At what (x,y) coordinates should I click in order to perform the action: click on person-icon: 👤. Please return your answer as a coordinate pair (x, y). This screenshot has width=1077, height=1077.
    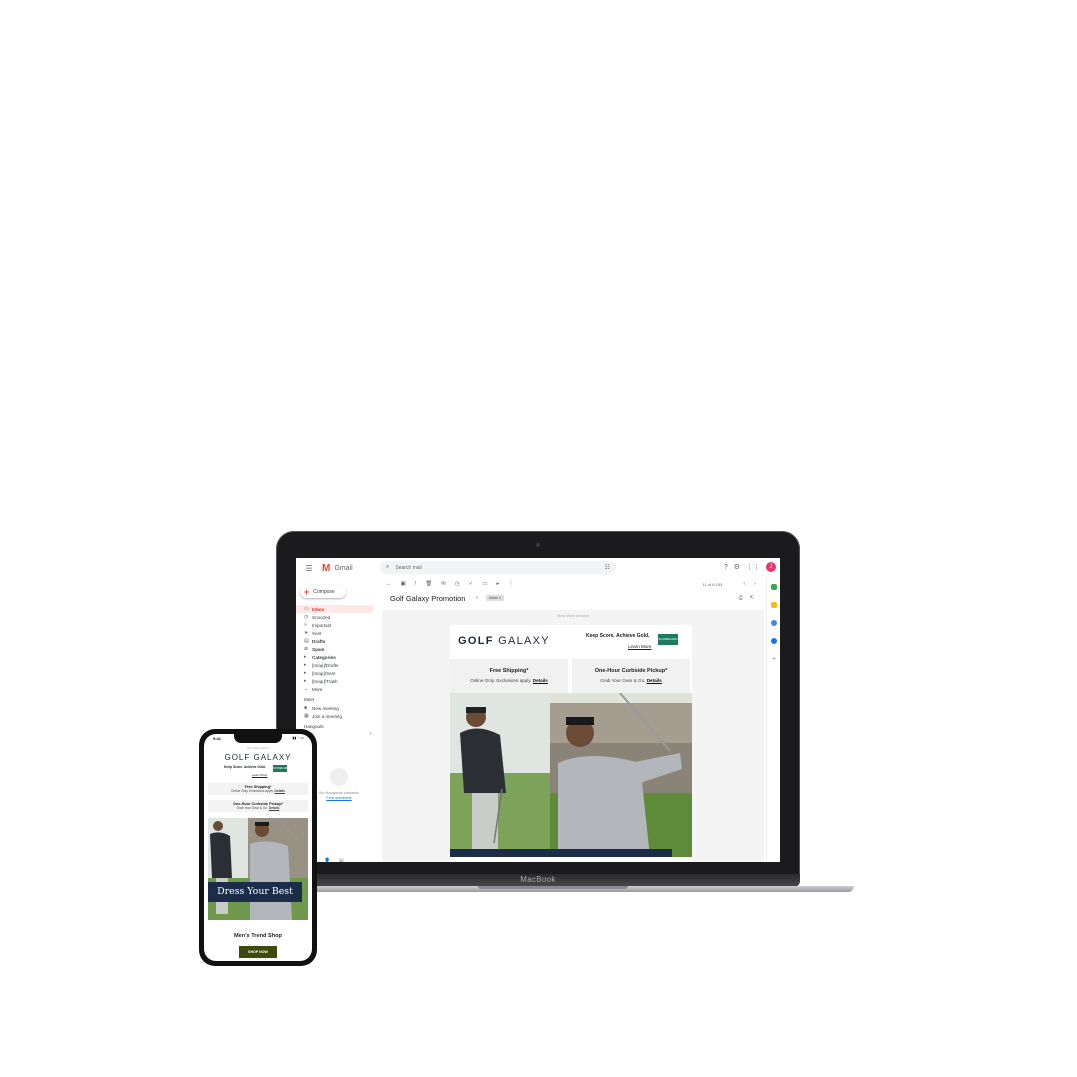
    Looking at the image, I should click on (327, 860).